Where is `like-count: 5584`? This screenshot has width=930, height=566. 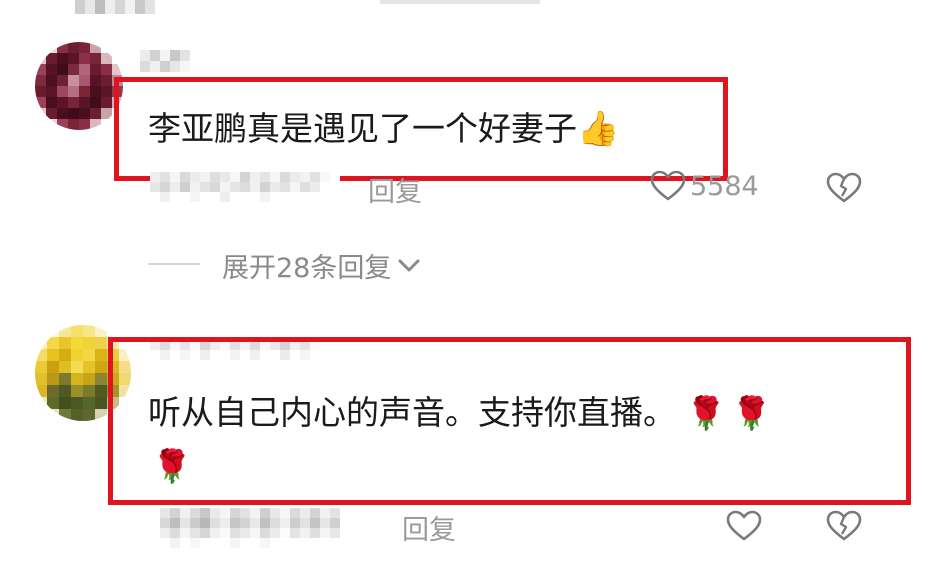 like-count: 5584 is located at coordinates (724, 186).